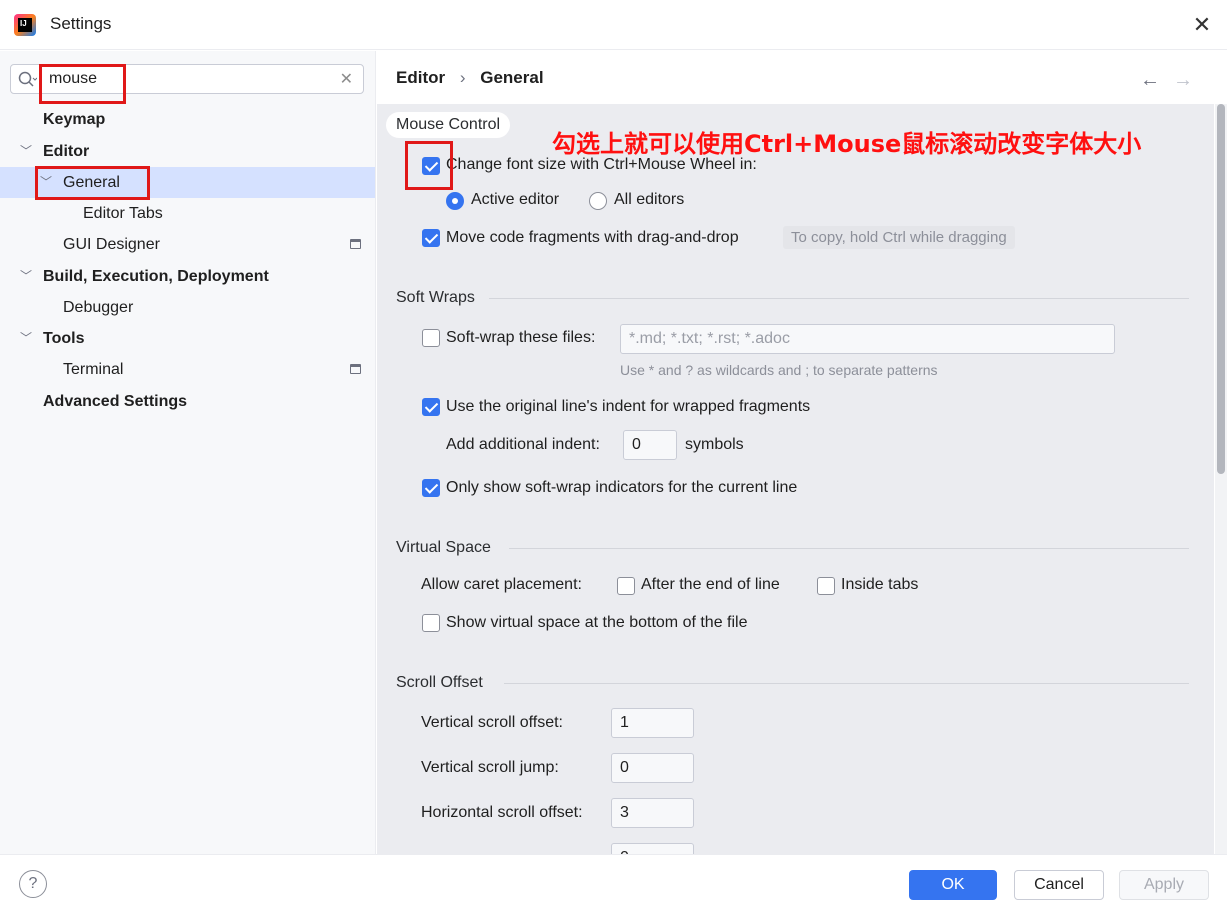  I want to click on sidebar-item-label: General, so click(91, 182).